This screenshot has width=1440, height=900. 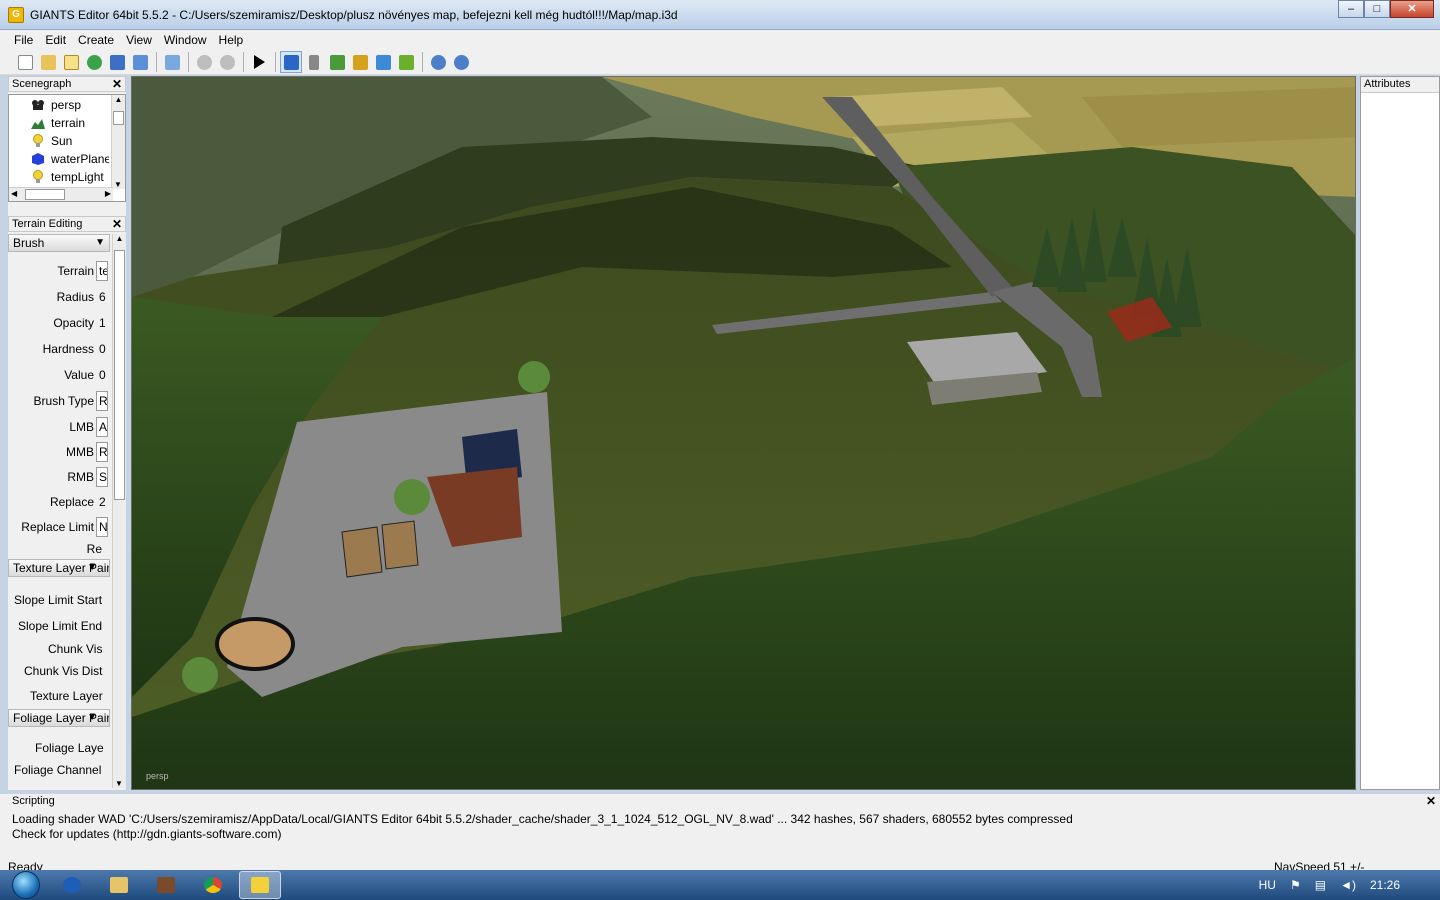 What do you see at coordinates (26, 885) in the screenshot?
I see `start-button` at bounding box center [26, 885].